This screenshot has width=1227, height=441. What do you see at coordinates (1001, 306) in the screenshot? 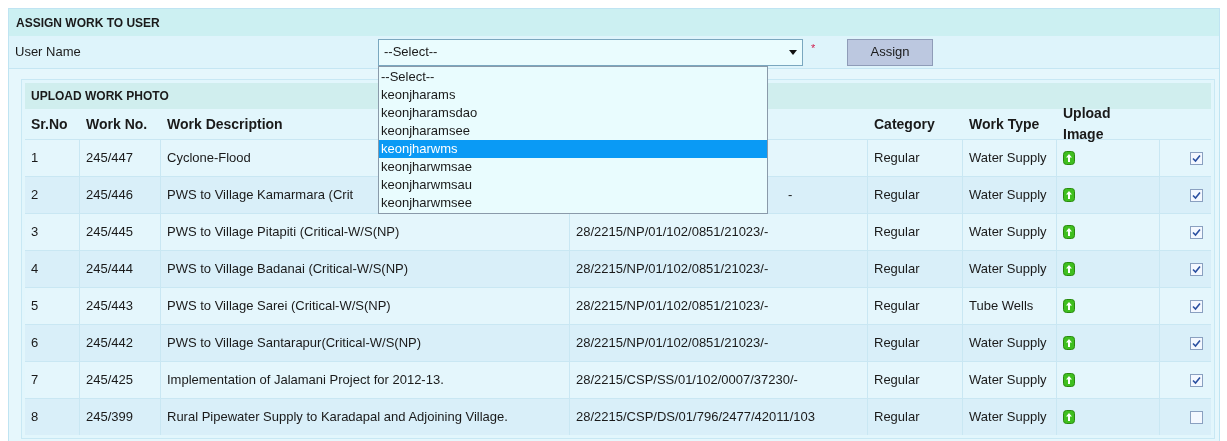
I see `table-cell: Tube Wells` at bounding box center [1001, 306].